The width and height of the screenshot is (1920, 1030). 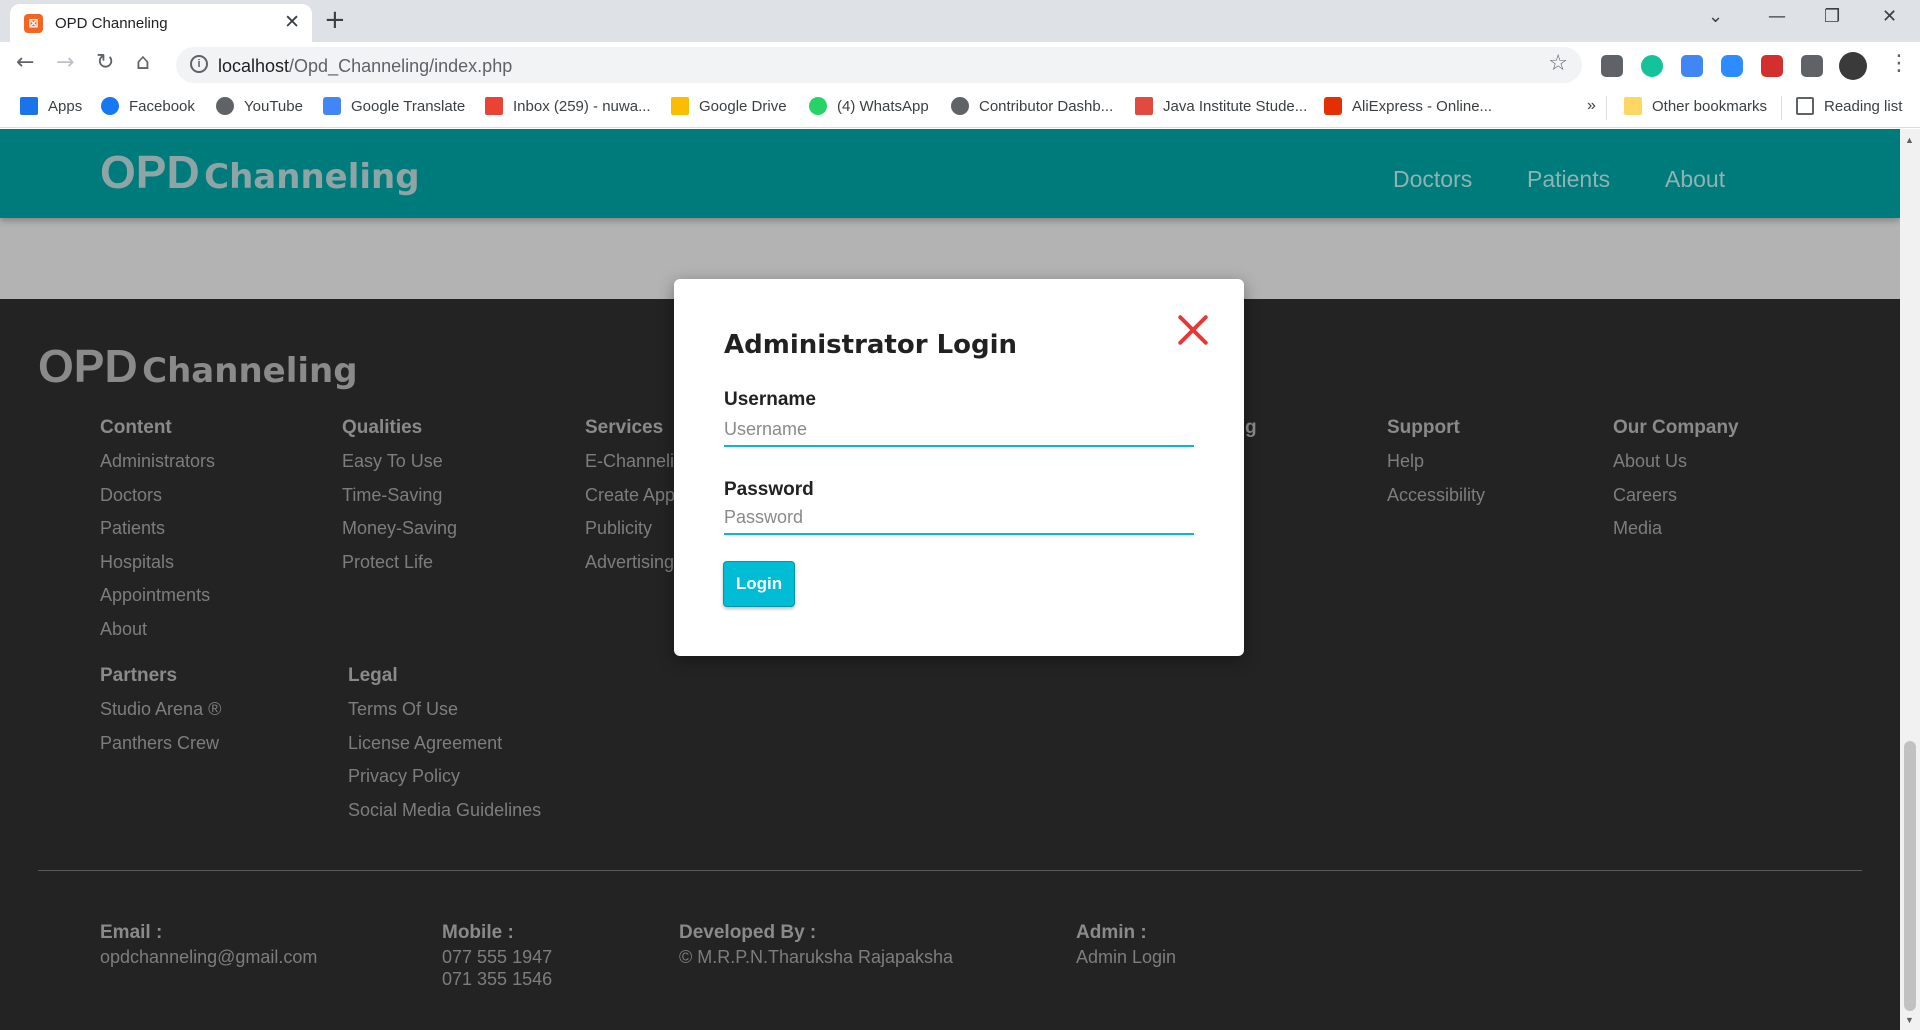 What do you see at coordinates (869, 106) in the screenshot?
I see `bookmark-whatsapp: (4) WhatsApp` at bounding box center [869, 106].